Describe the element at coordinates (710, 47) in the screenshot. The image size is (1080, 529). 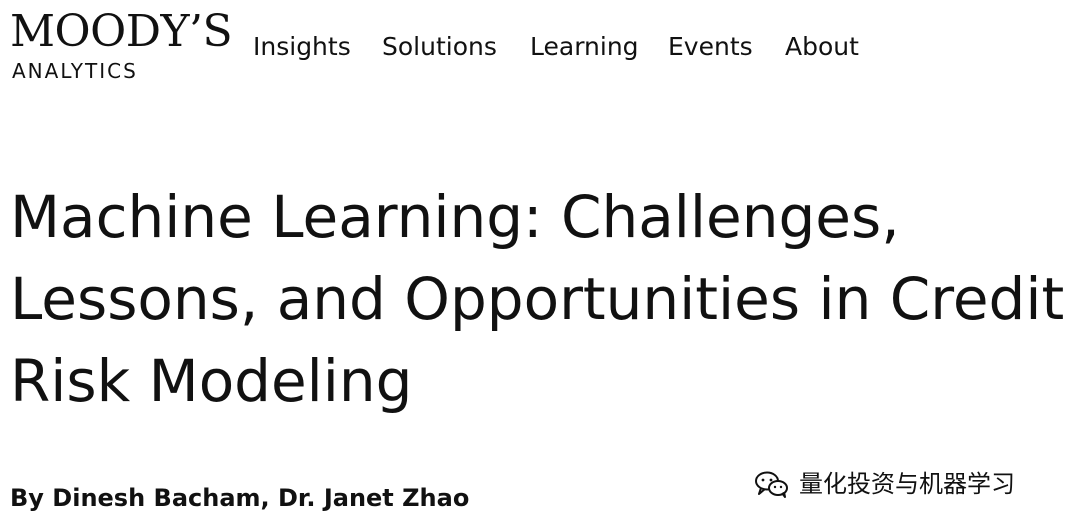
I see `nav-events: Events` at that location.